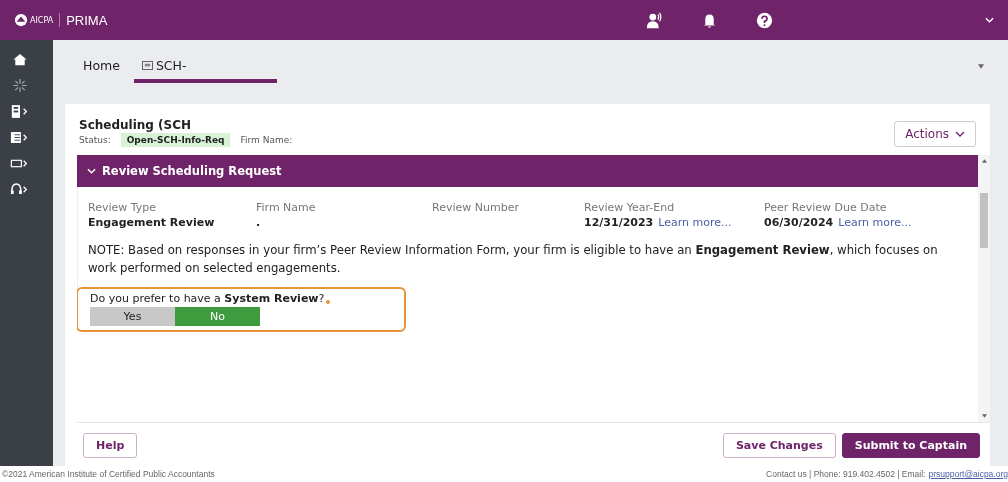 The image size is (1008, 482). Describe the element at coordinates (132, 317) in the screenshot. I see `option-button: Yes` at that location.